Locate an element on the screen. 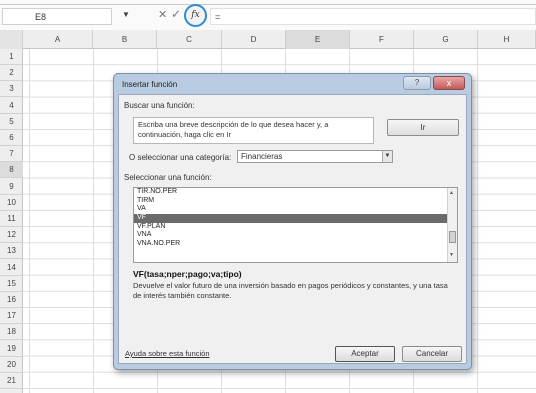 This screenshot has height=393, width=536. column-header-a: A is located at coordinates (58, 39).